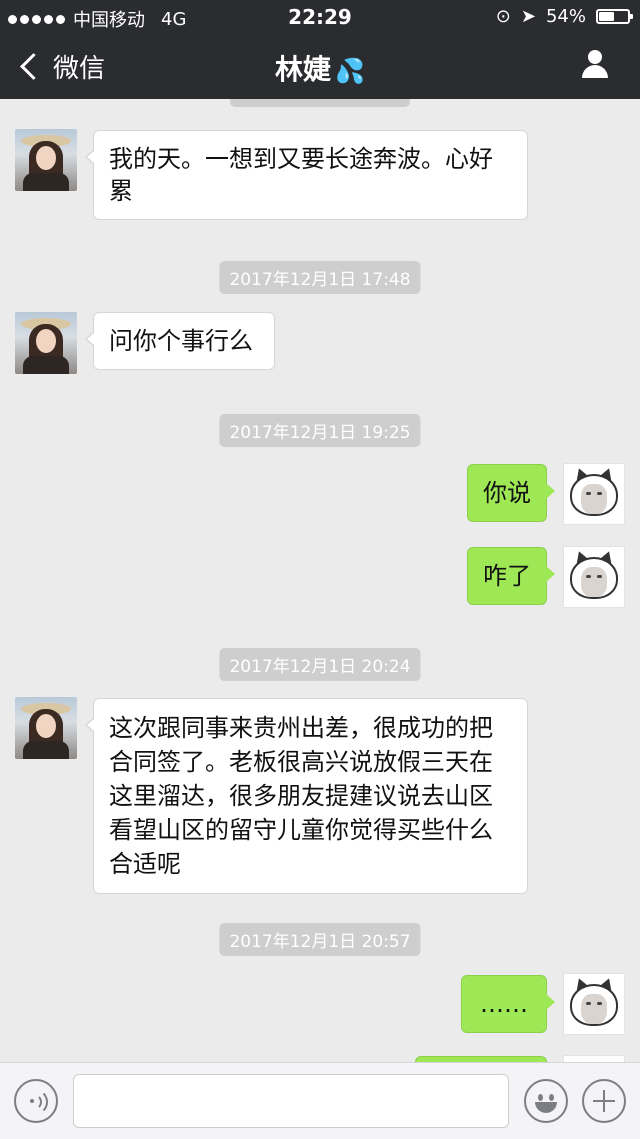  I want to click on voice-icon, so click(36, 1101).